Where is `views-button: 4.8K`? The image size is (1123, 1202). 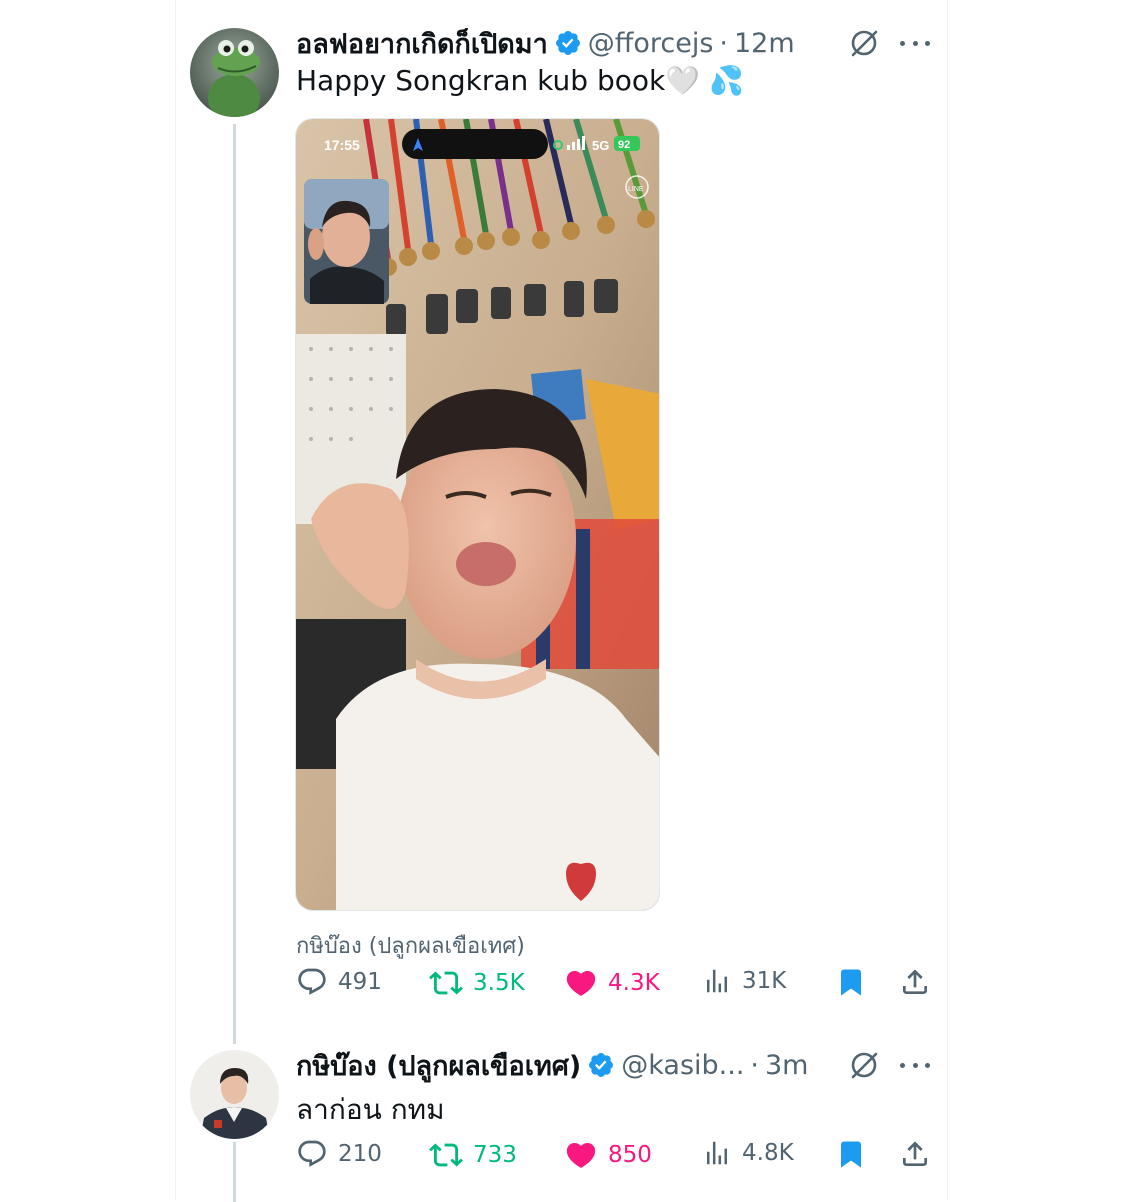
views-button: 4.8K is located at coordinates (748, 1153).